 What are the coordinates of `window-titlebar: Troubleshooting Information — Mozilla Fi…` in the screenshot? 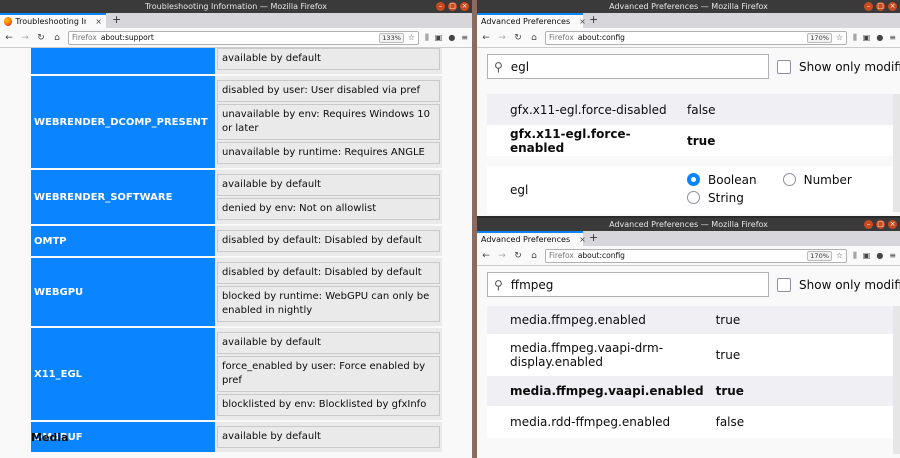 It's located at (236, 6).